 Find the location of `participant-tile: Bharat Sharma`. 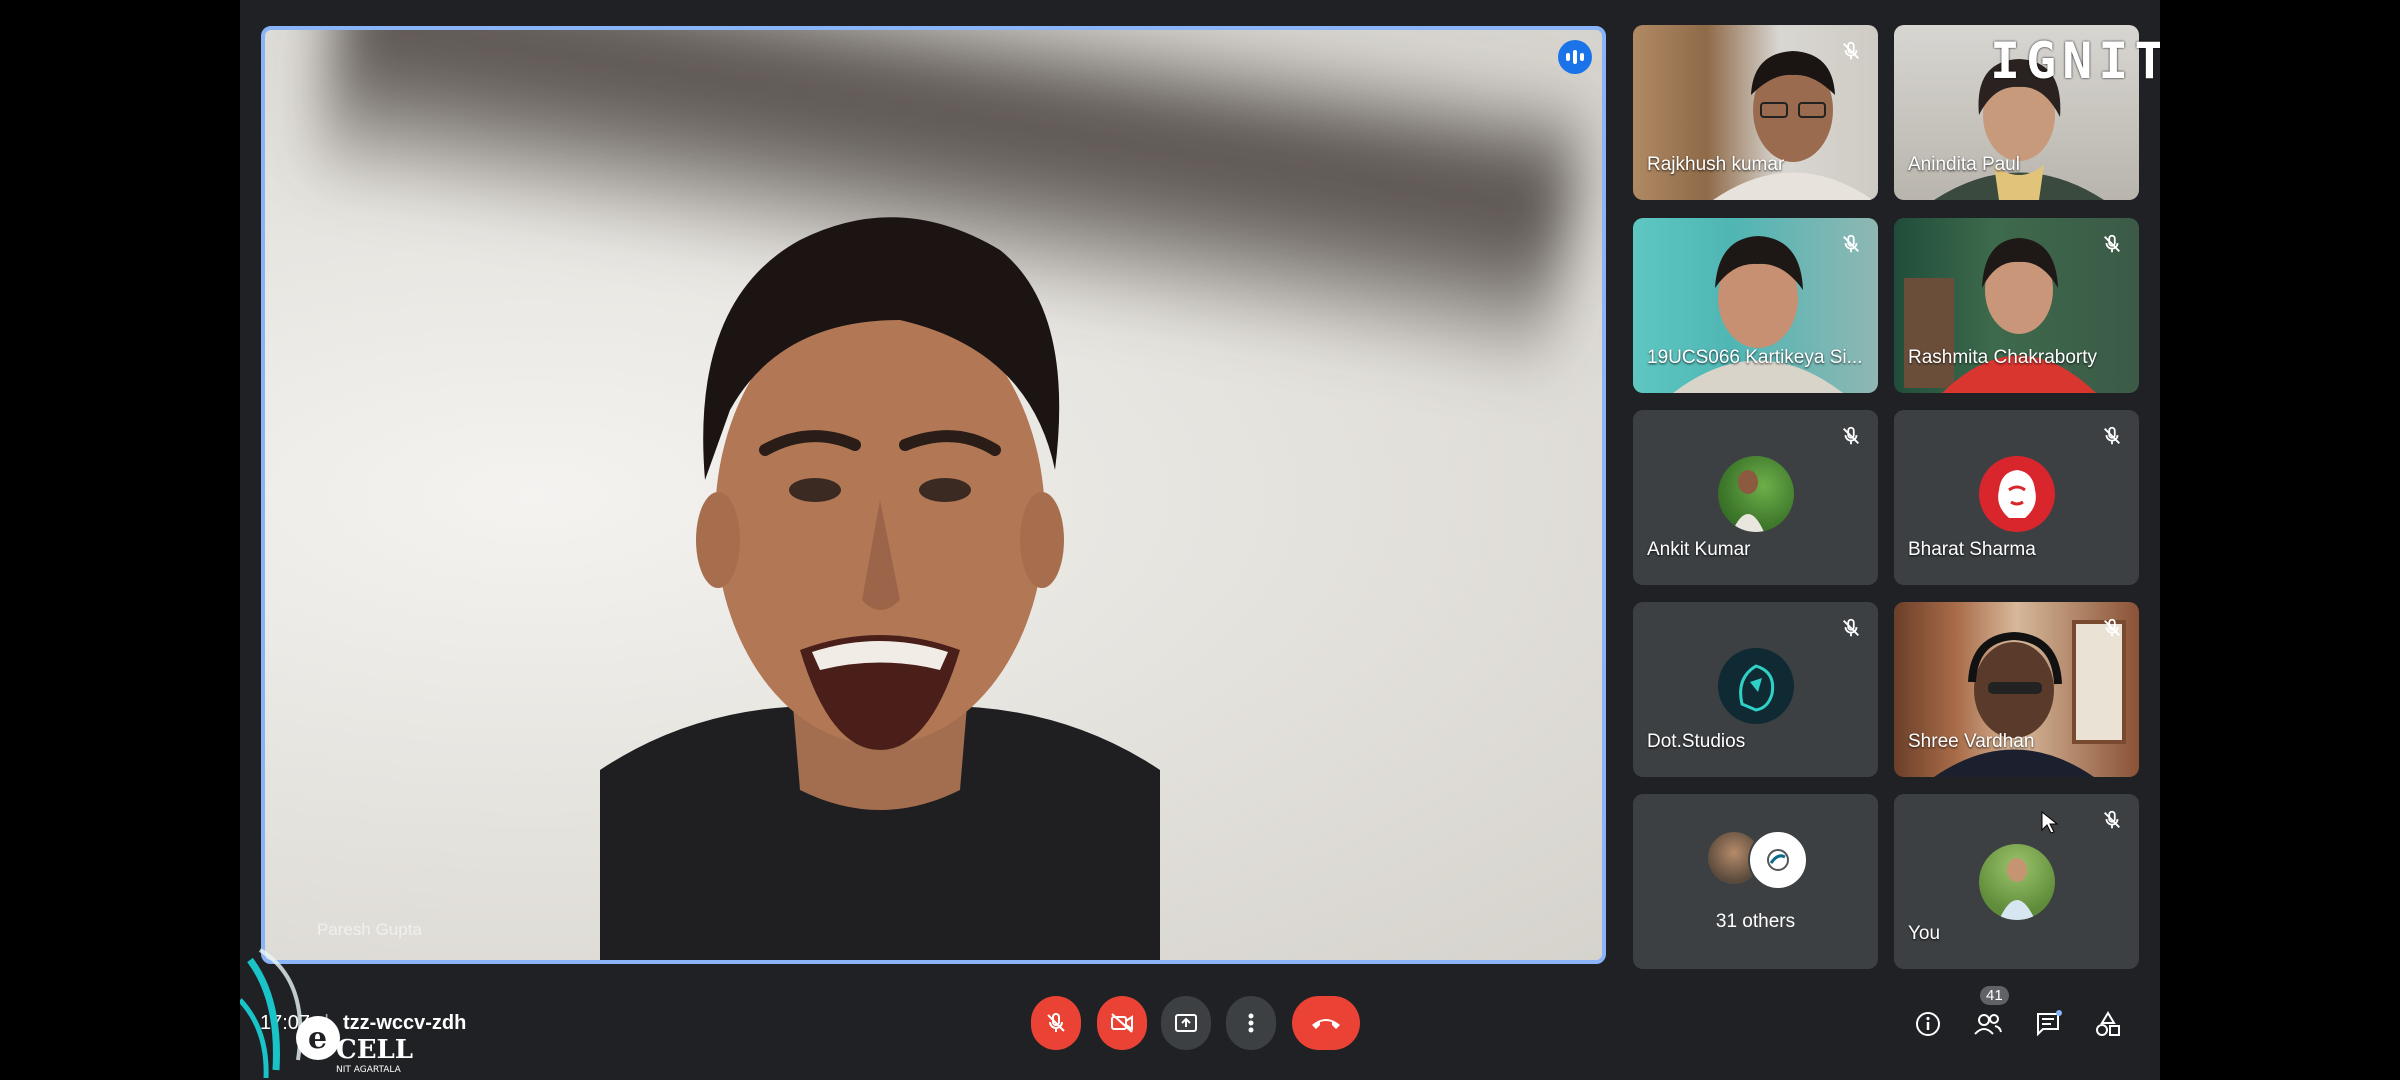

participant-tile: Bharat Sharma is located at coordinates (2016, 497).